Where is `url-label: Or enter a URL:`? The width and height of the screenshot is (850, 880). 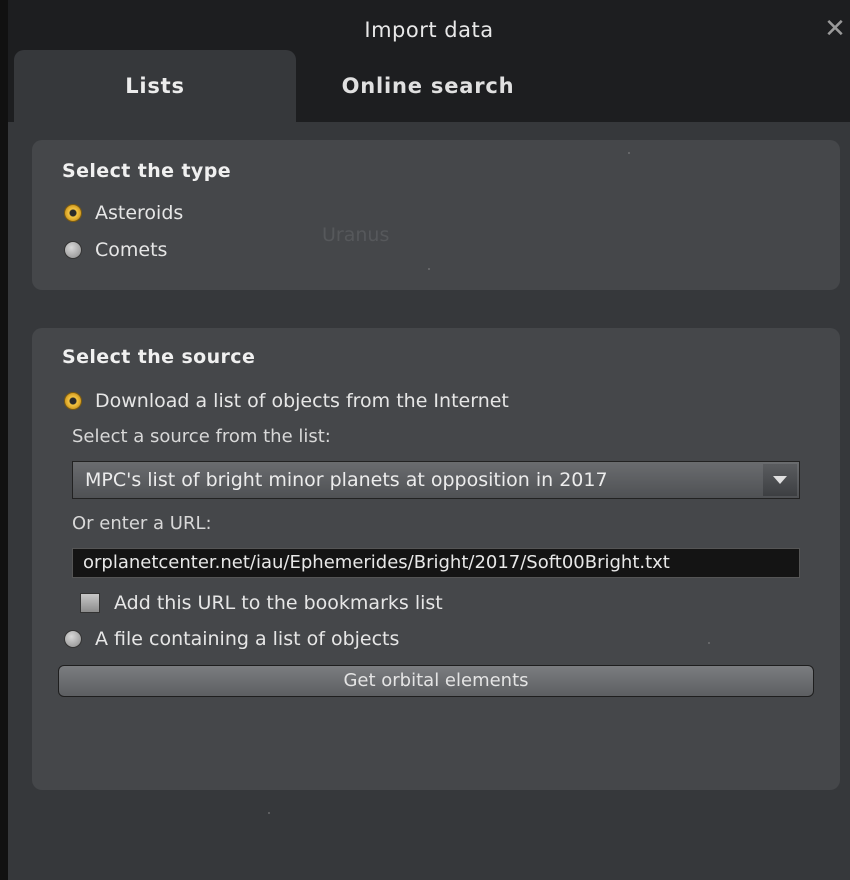 url-label: Or enter a URL: is located at coordinates (142, 523).